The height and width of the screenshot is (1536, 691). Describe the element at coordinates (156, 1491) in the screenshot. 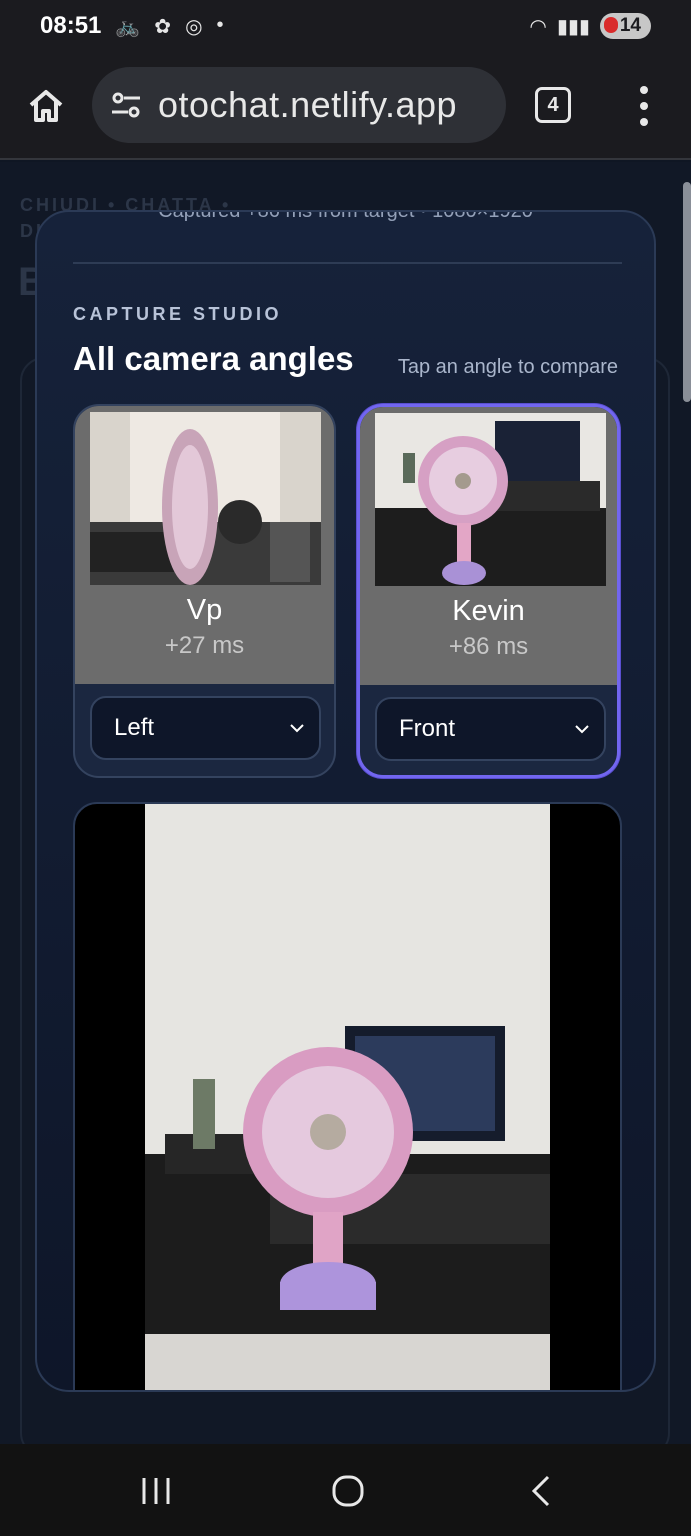

I see `recents-icon` at that location.